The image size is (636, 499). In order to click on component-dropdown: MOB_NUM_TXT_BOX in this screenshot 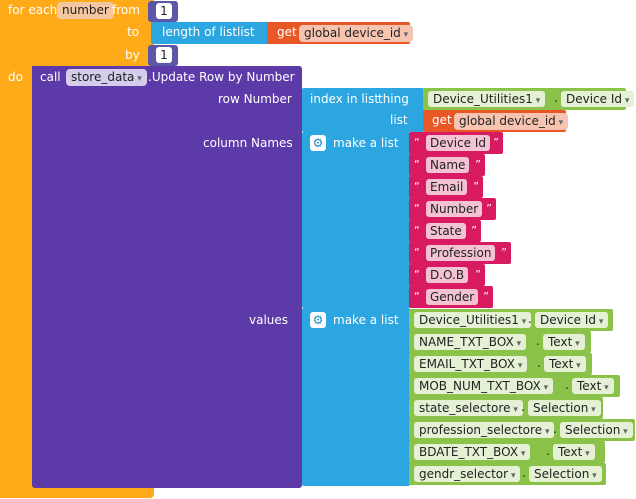, I will do `click(484, 386)`.